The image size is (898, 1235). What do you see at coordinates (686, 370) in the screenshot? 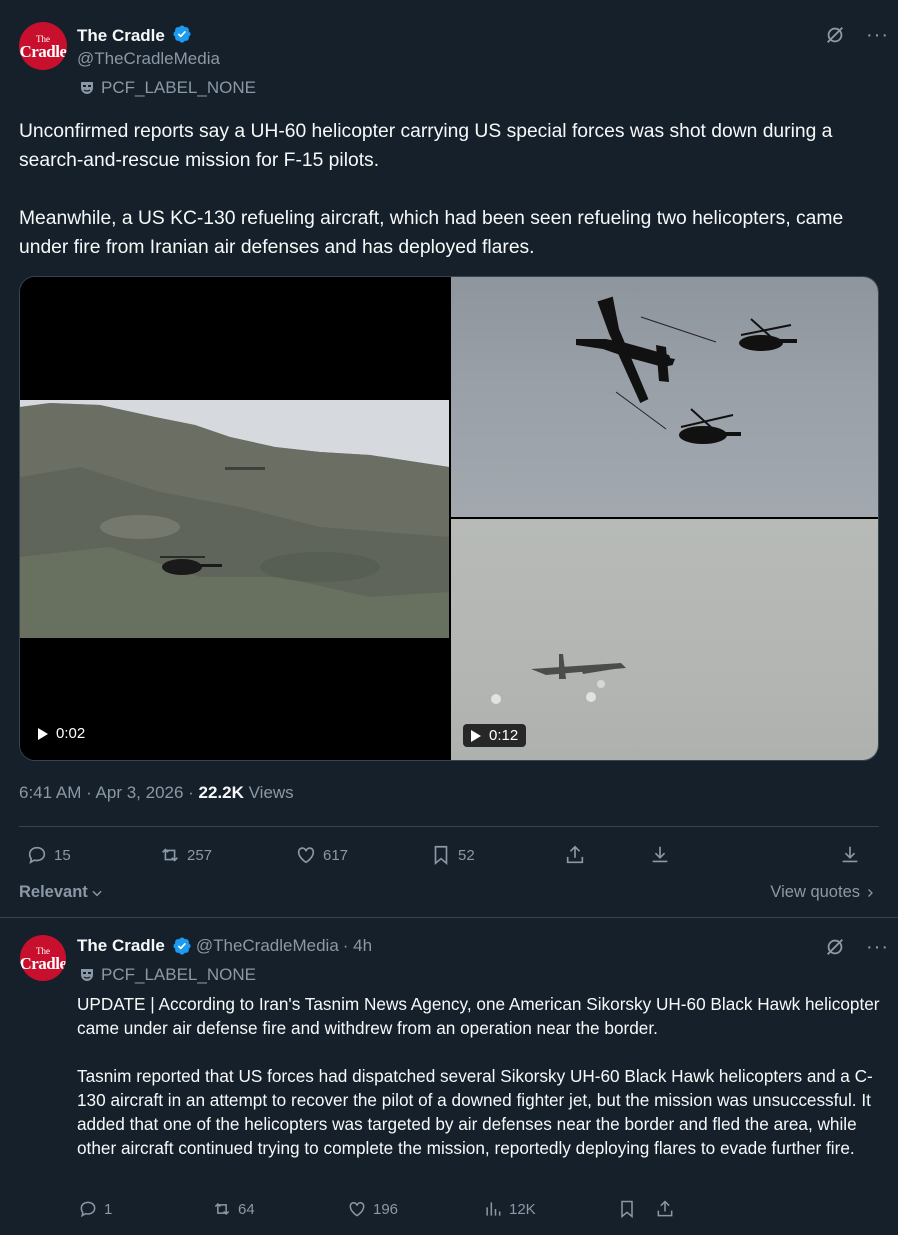
I see `video-right-top-frame` at bounding box center [686, 370].